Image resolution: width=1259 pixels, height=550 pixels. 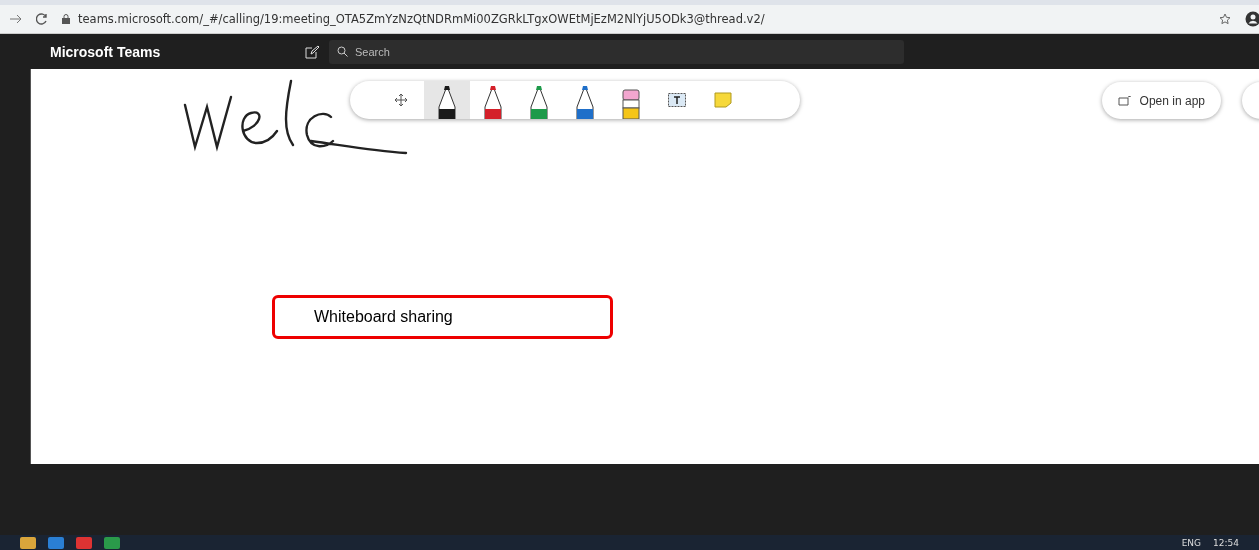 What do you see at coordinates (401, 100) in the screenshot?
I see `move-icon` at bounding box center [401, 100].